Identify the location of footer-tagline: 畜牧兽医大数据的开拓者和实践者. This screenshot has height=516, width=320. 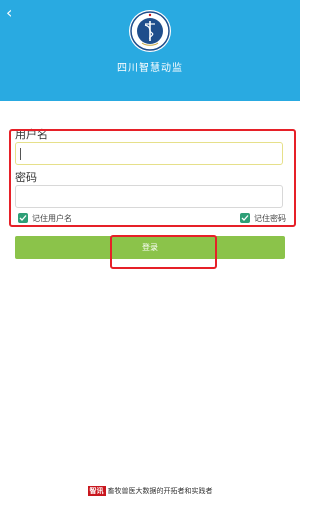
(160, 491).